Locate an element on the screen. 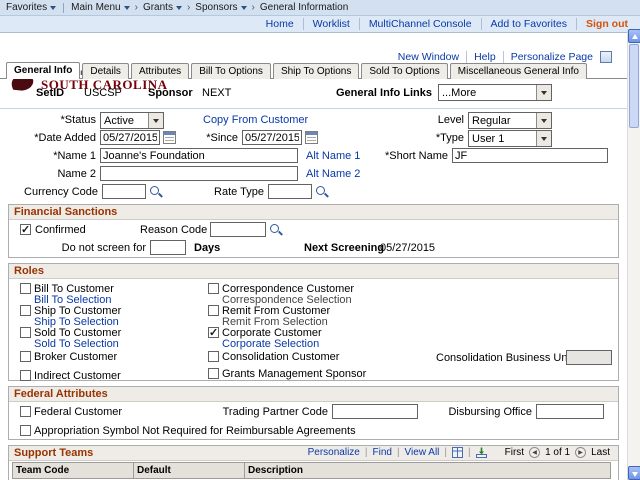 This screenshot has width=640, height=480. setid-value: USCSP is located at coordinates (103, 93).